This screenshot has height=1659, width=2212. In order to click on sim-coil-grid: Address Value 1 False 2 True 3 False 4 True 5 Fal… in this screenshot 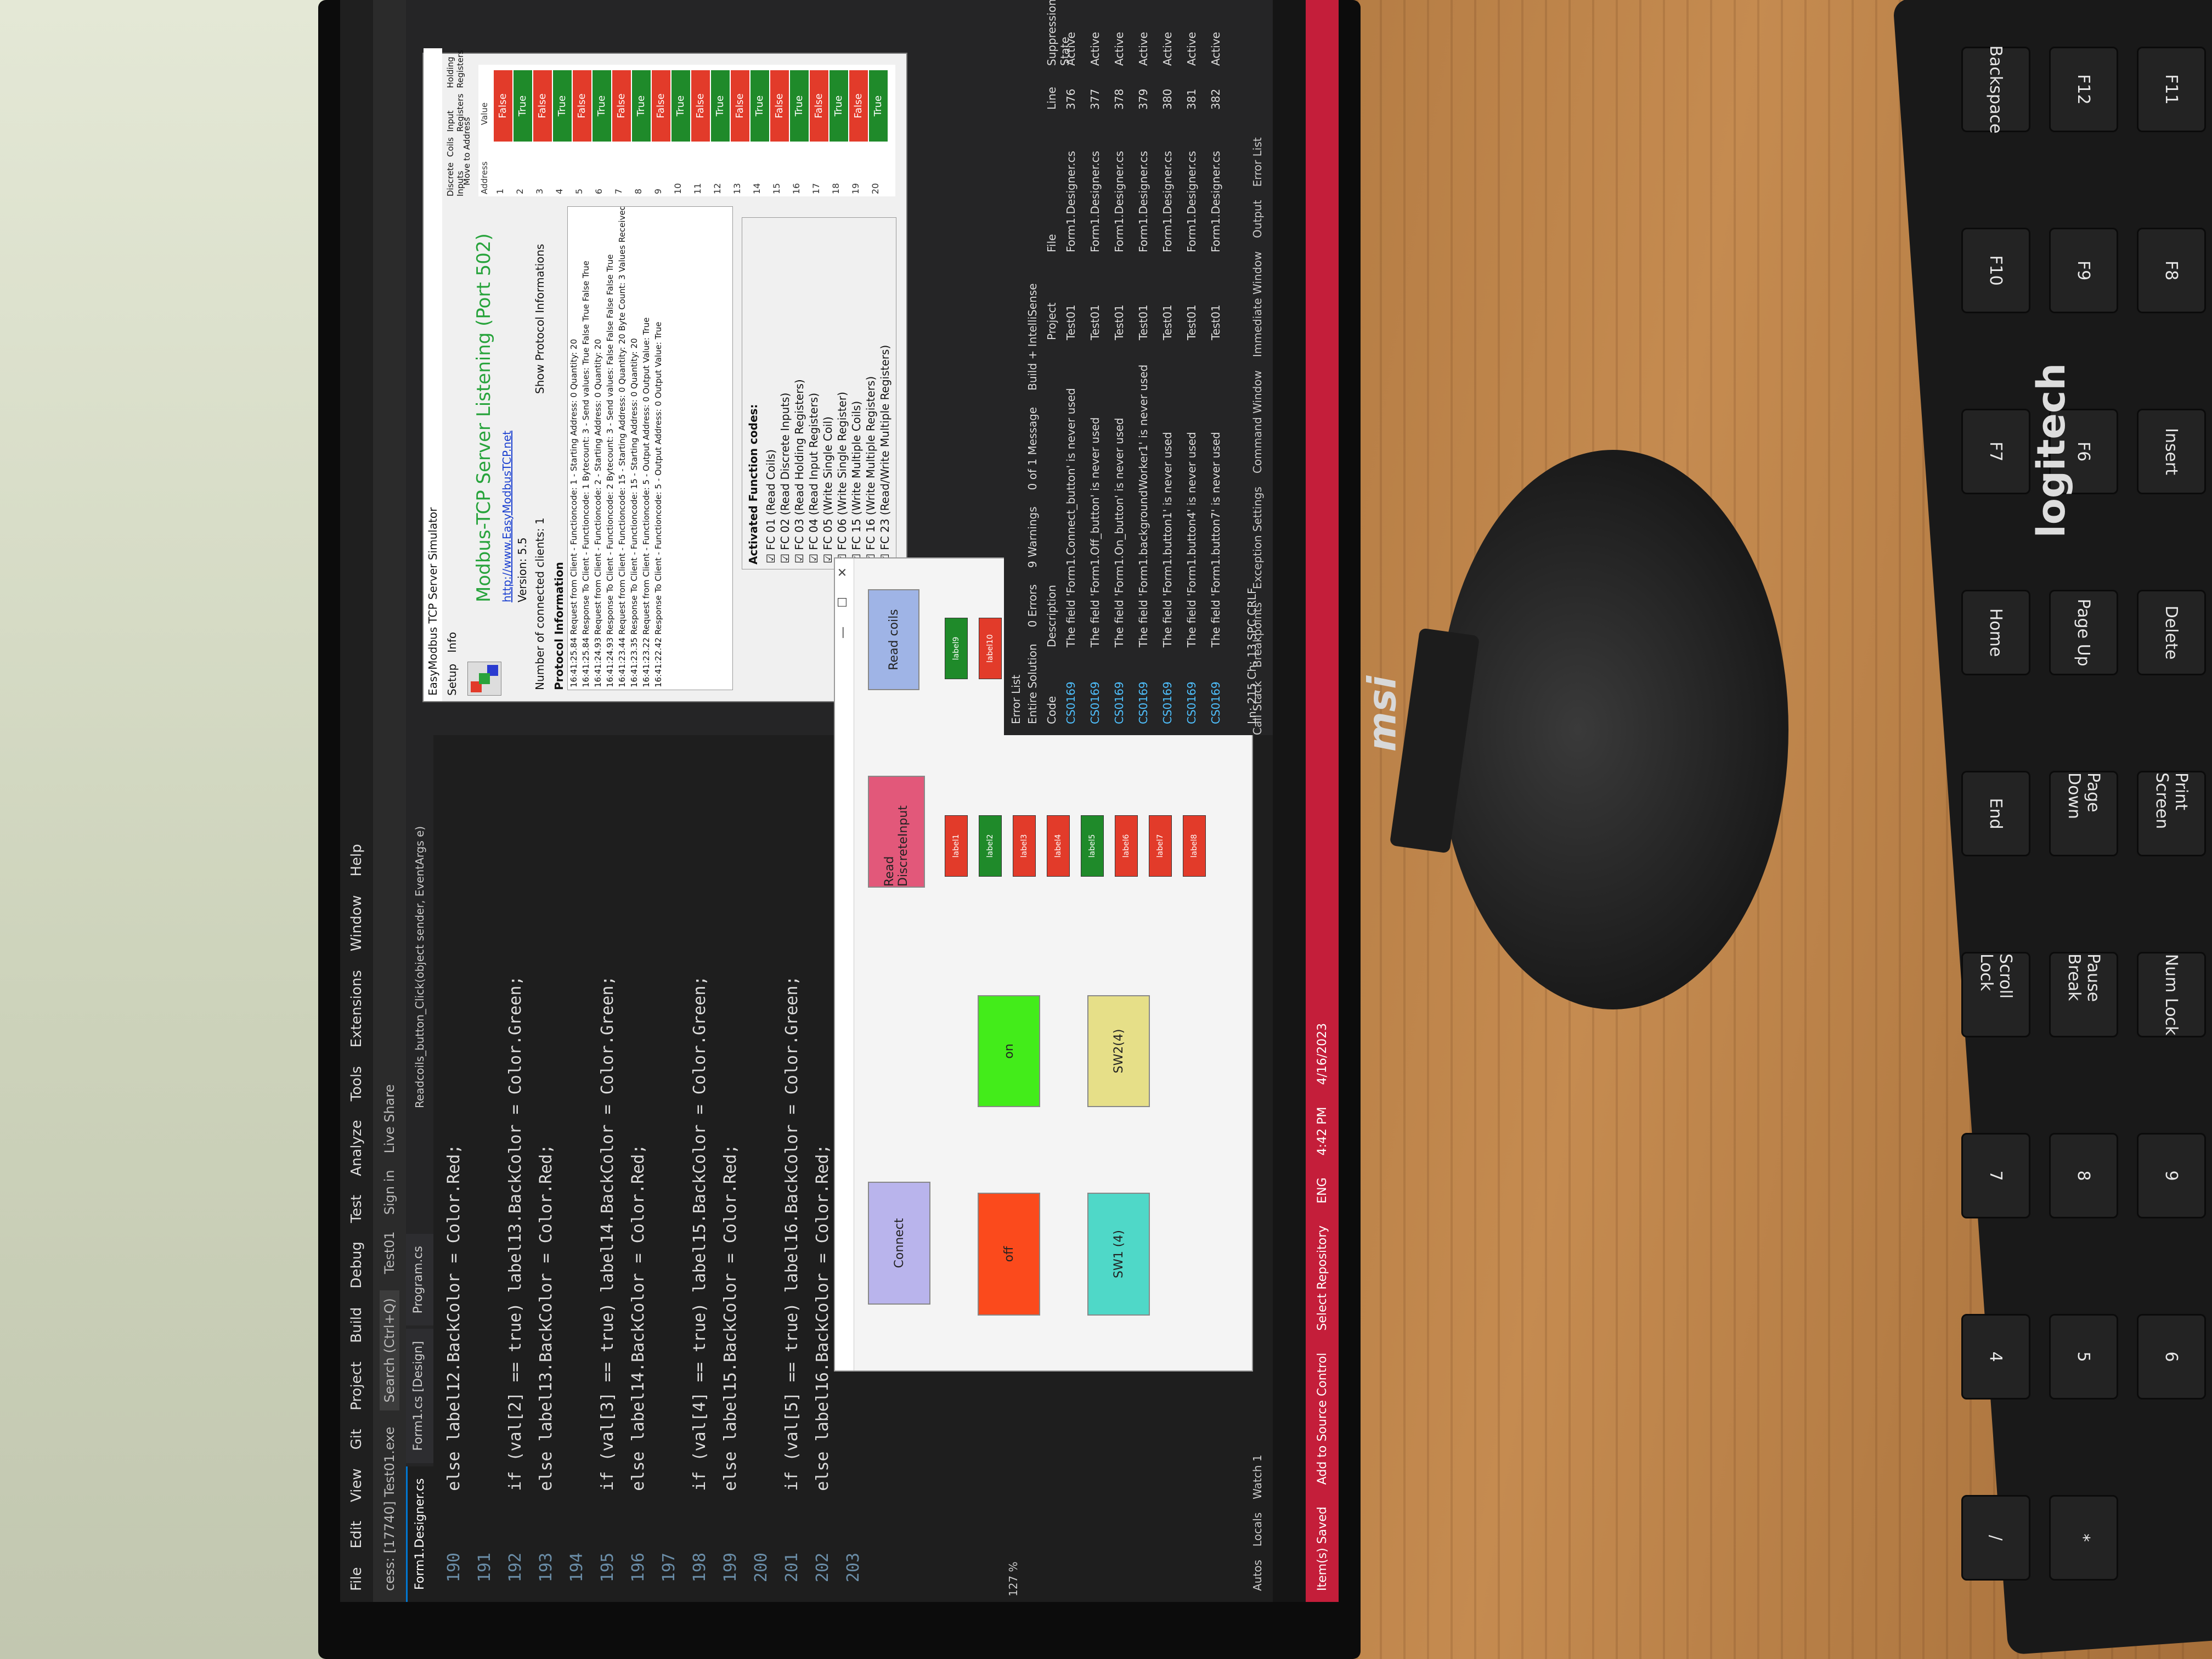, I will do `click(687, 130)`.